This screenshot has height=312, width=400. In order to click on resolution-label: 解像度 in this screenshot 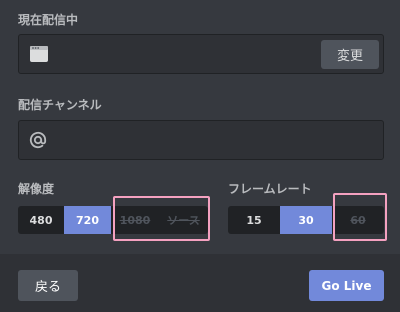, I will do `click(36, 189)`.